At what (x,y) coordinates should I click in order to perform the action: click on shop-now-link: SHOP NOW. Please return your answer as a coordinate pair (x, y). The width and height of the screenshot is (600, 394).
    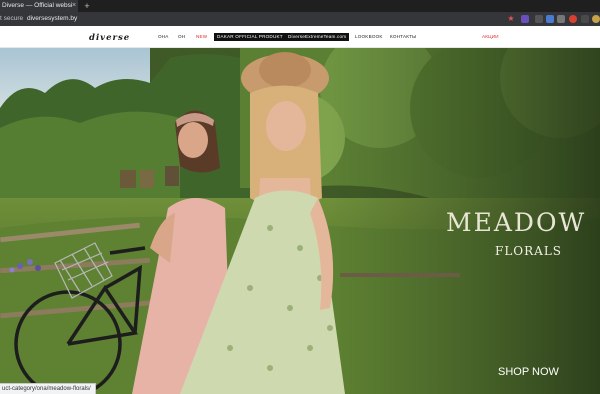
    Looking at the image, I should click on (528, 372).